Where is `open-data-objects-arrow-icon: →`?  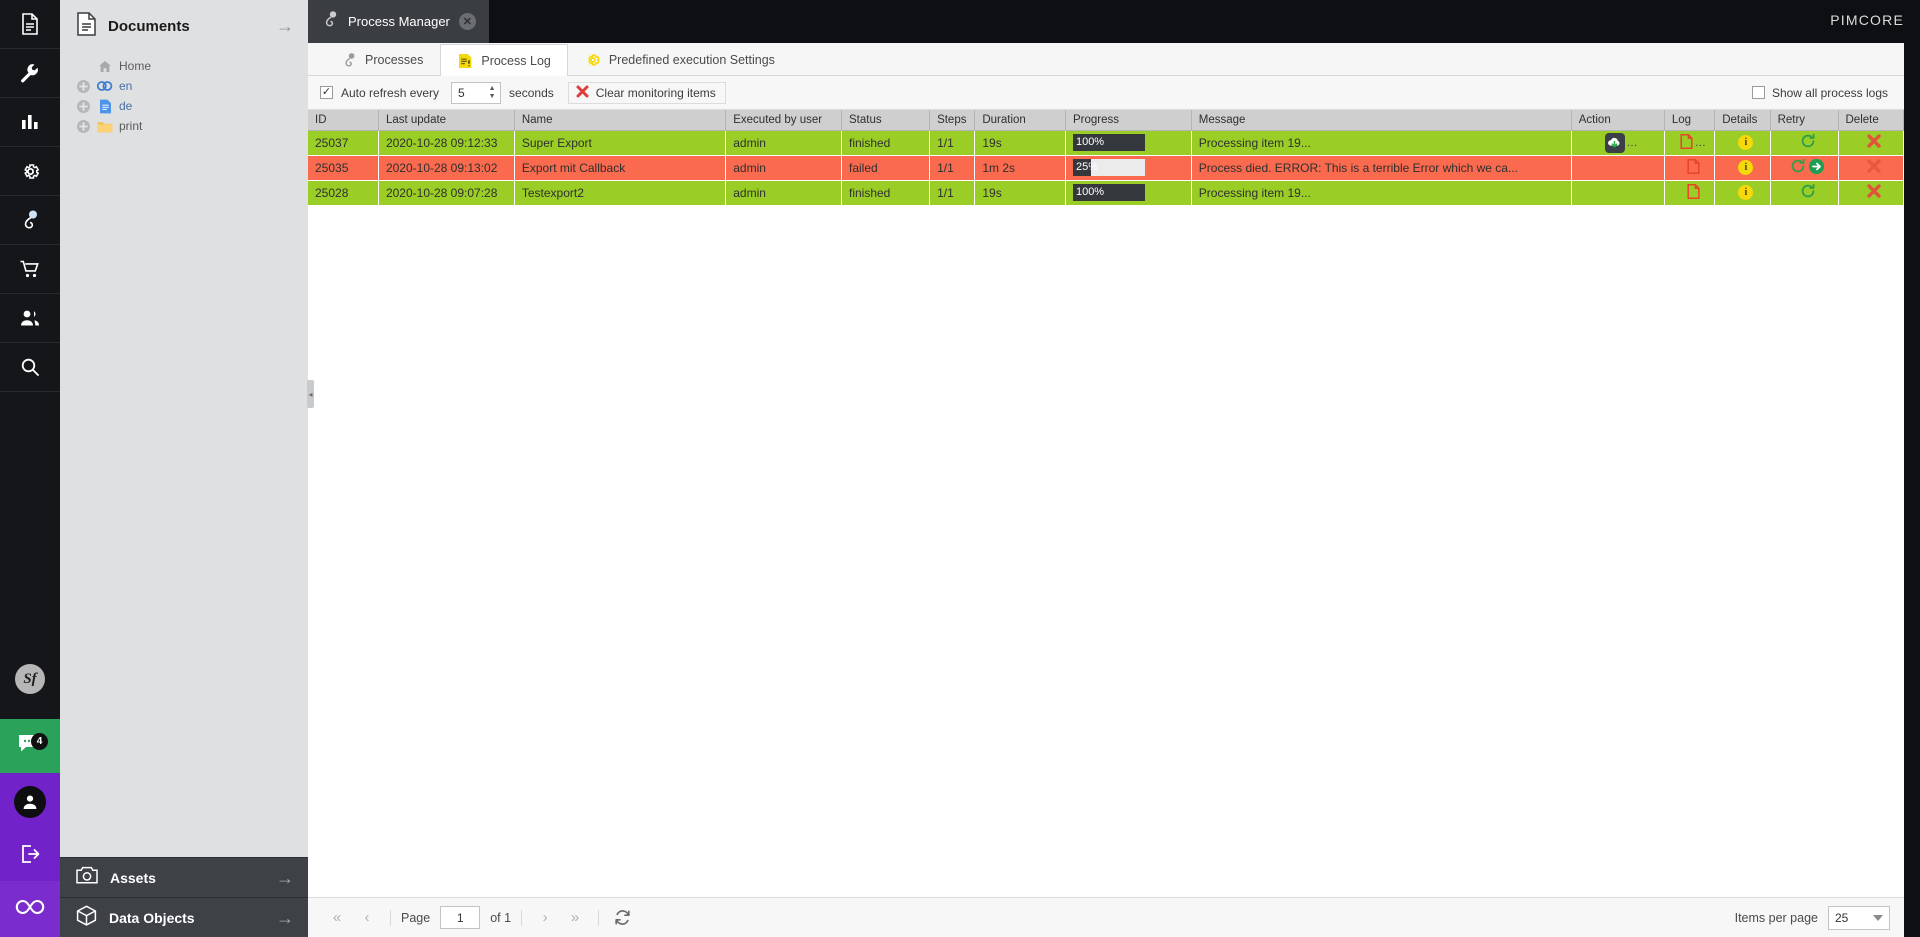
open-data-objects-arrow-icon: → is located at coordinates (285, 918).